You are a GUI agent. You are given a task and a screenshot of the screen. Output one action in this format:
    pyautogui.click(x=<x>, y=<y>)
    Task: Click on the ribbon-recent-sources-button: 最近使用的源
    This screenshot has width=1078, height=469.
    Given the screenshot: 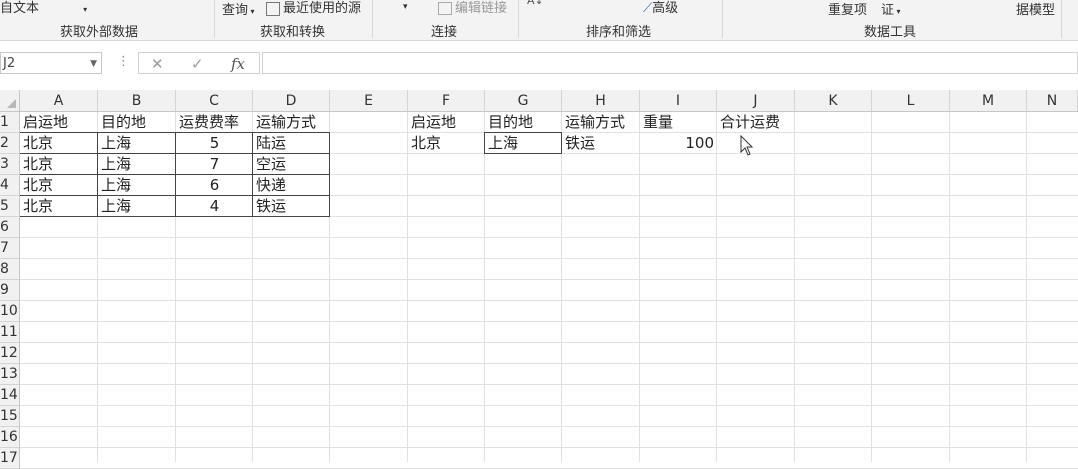 What is the action you would take?
    pyautogui.click(x=313, y=8)
    